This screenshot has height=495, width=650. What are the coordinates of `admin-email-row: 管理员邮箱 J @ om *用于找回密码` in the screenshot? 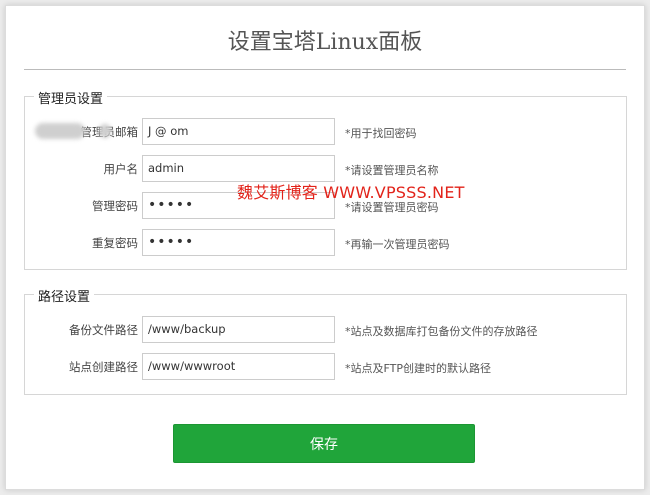 It's located at (325, 131).